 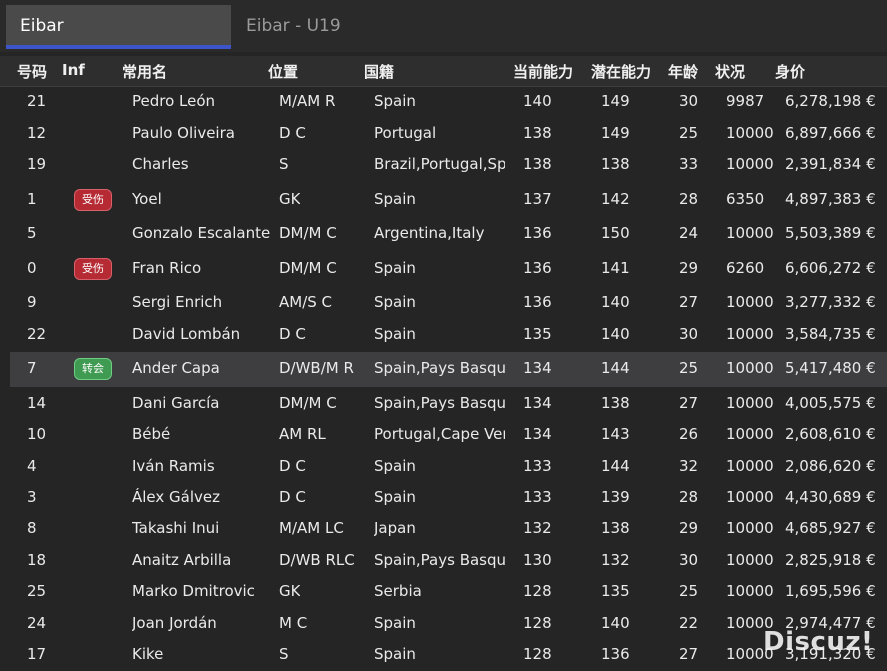 What do you see at coordinates (790, 71) in the screenshot?
I see `column-header-value: 身价` at bounding box center [790, 71].